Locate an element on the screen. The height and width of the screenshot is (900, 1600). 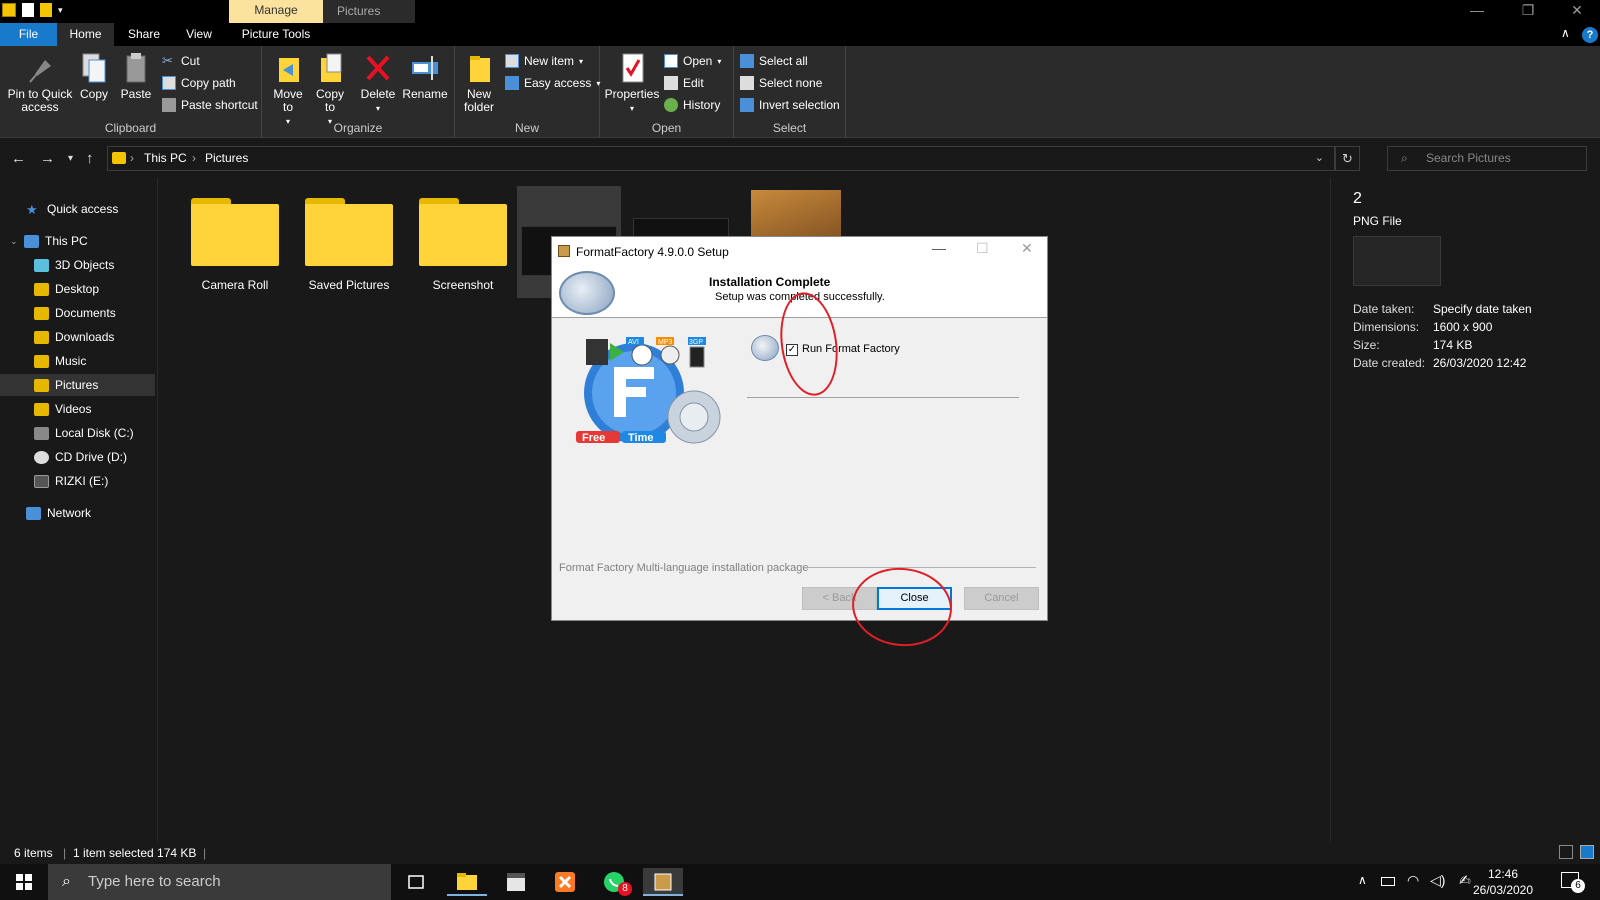
paste-shortcut-button: Paste shortcut is located at coordinates (210, 105).